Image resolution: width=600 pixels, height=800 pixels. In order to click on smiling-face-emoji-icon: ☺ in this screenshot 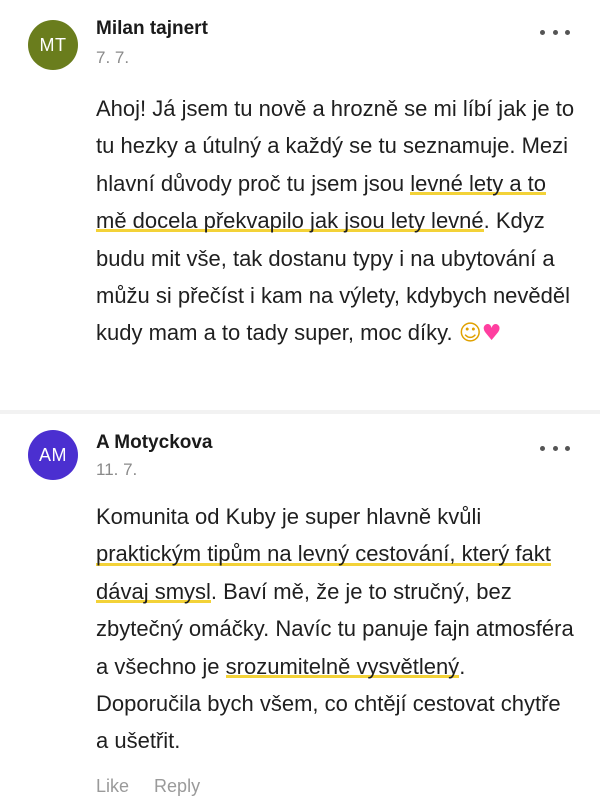, I will do `click(470, 334)`.